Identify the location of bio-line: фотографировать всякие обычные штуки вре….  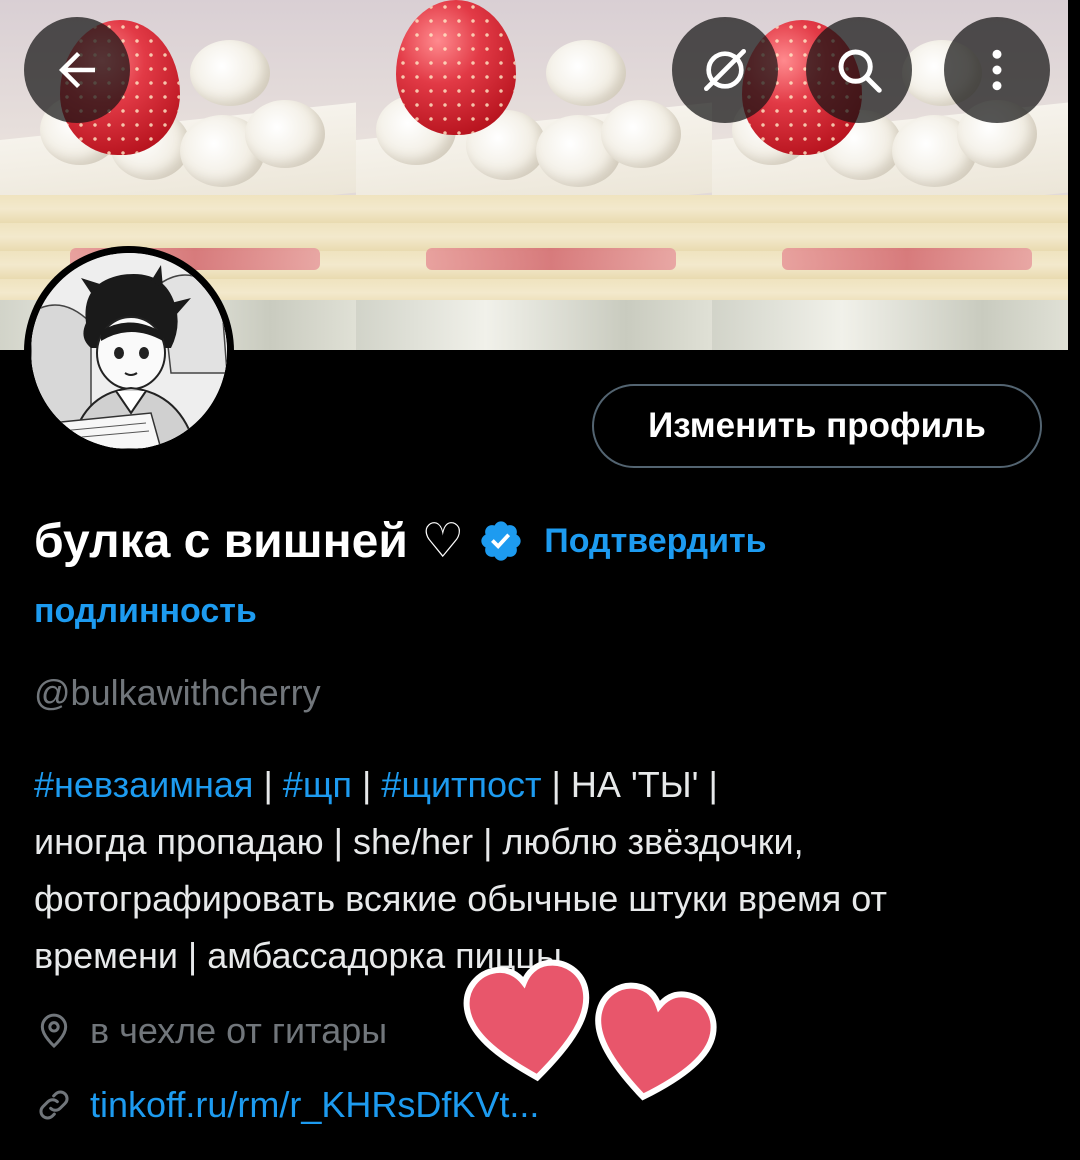
(461, 898).